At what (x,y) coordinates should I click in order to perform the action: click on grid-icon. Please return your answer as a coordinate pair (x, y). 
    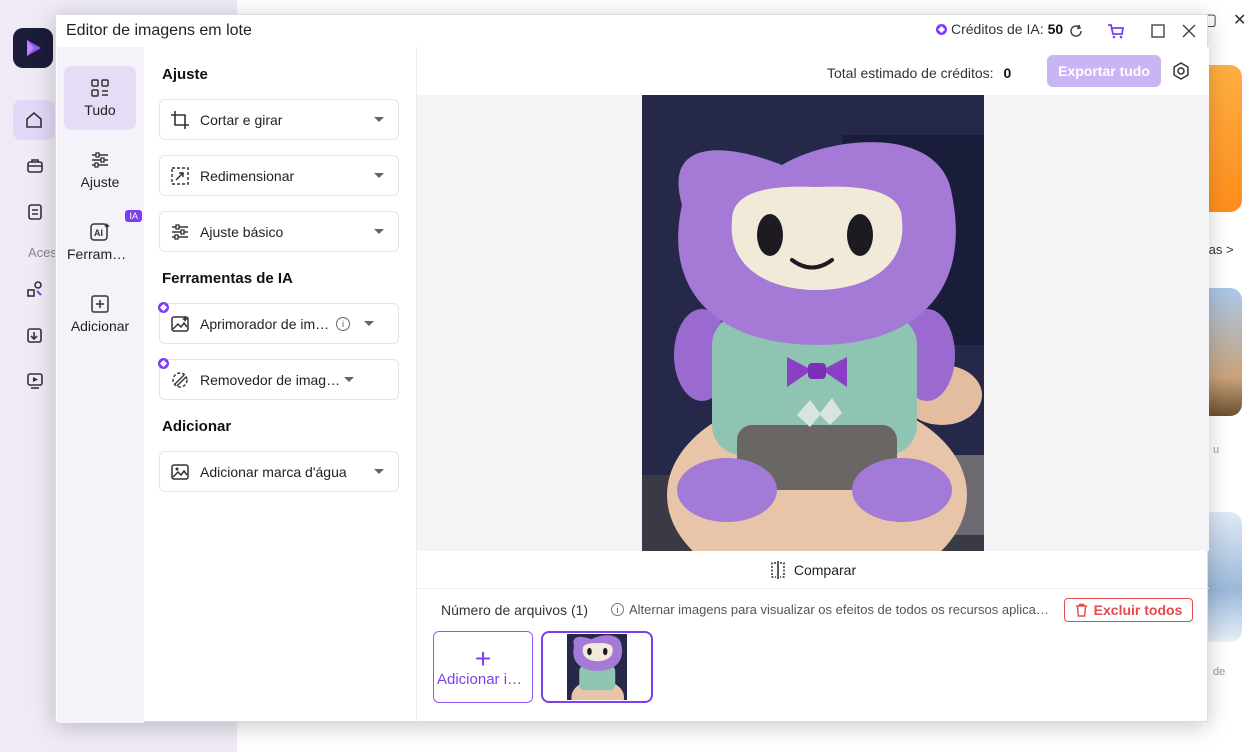
    Looking at the image, I should click on (100, 88).